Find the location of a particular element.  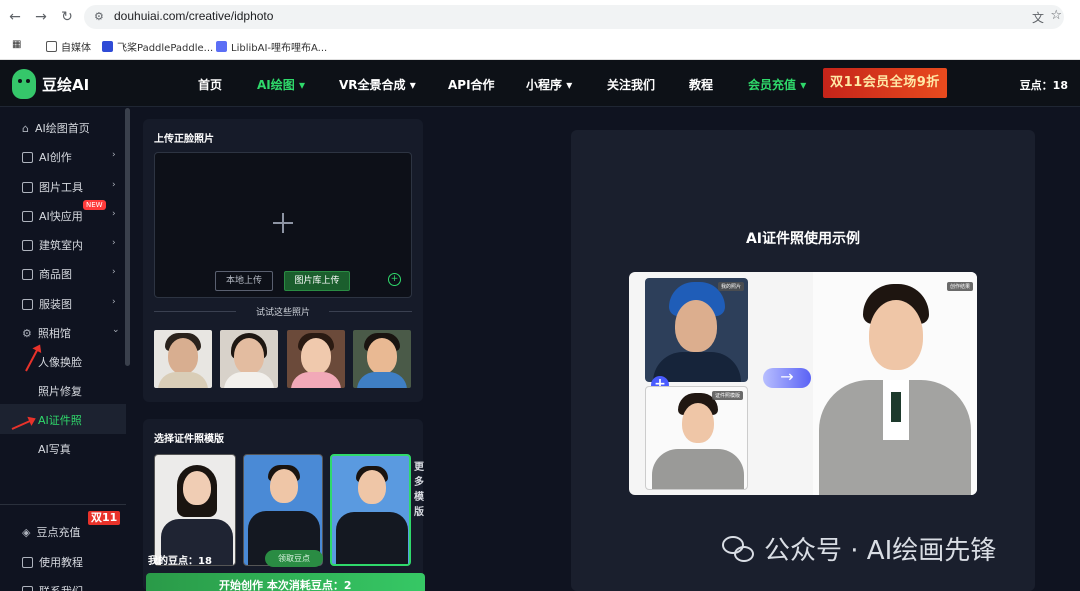

example-title: AI证件照使用示例 is located at coordinates (803, 239).